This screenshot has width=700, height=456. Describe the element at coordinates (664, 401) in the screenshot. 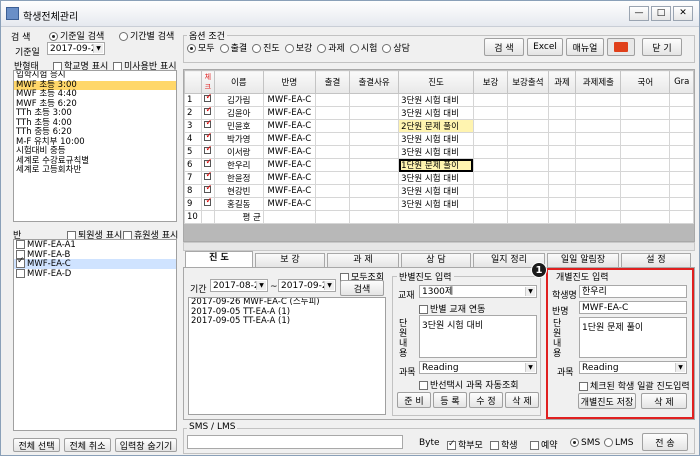

I see `indiv-delete-button: 삭 제` at that location.